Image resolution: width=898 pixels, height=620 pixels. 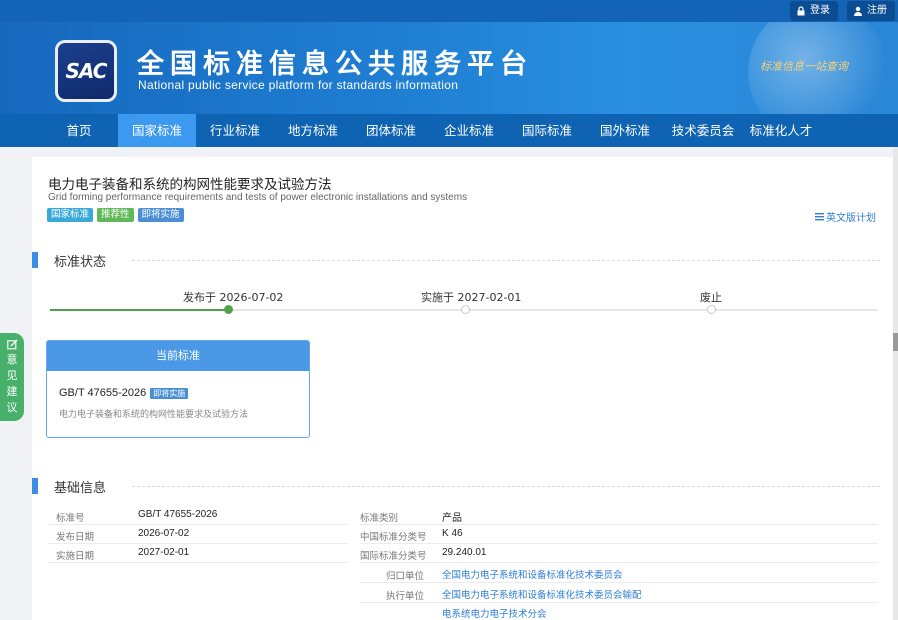 What do you see at coordinates (393, 537) in the screenshot?
I see `info-label: 中国标准分类号` at bounding box center [393, 537].